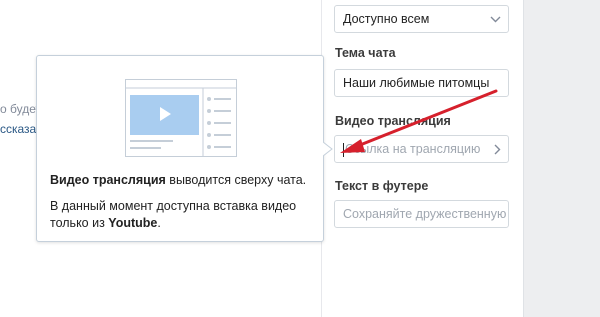 Image resolution: width=600 pixels, height=317 pixels. I want to click on footer-text-input: Сохраняйте дружественную а, so click(421, 214).